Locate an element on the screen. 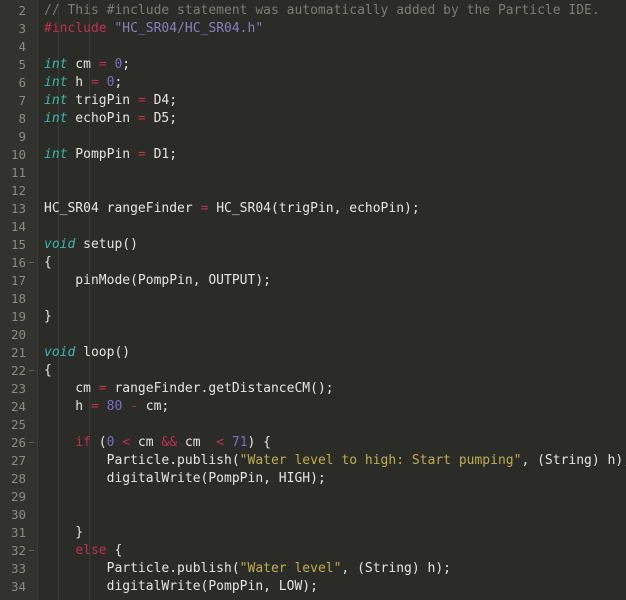 The image size is (626, 600). code-line: pinMode(PompPin, OUTPUT); is located at coordinates (335, 281).